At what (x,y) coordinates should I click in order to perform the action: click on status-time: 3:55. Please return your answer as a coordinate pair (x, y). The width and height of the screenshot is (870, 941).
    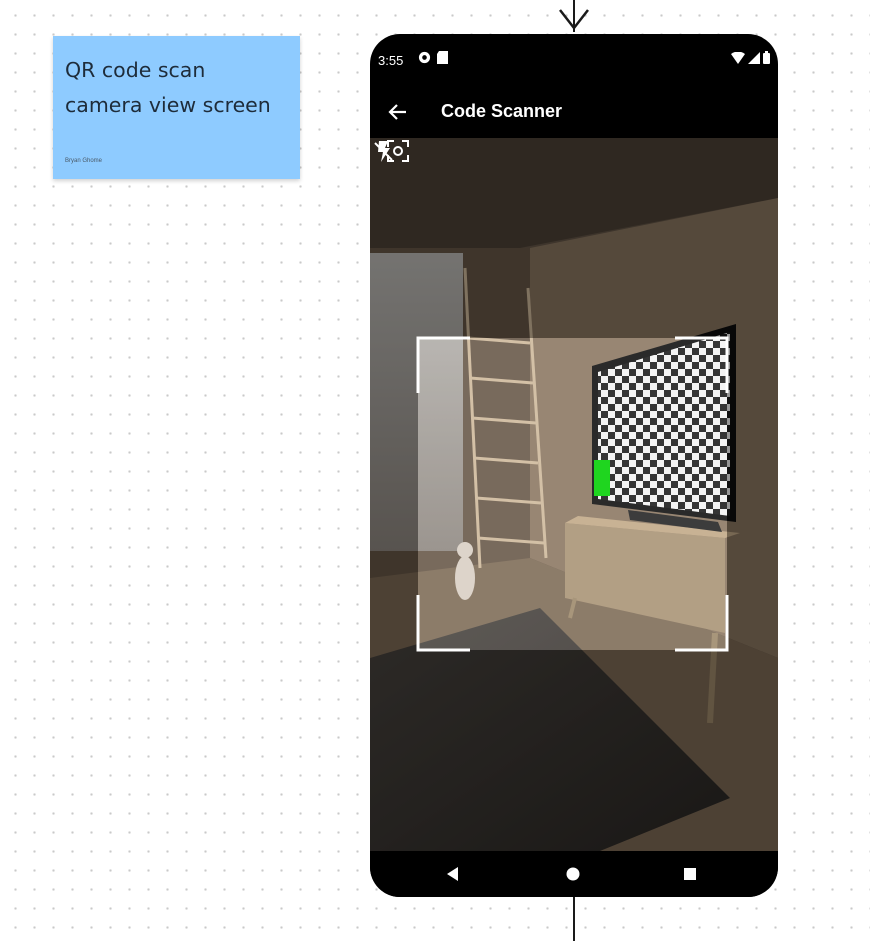
    Looking at the image, I should click on (391, 60).